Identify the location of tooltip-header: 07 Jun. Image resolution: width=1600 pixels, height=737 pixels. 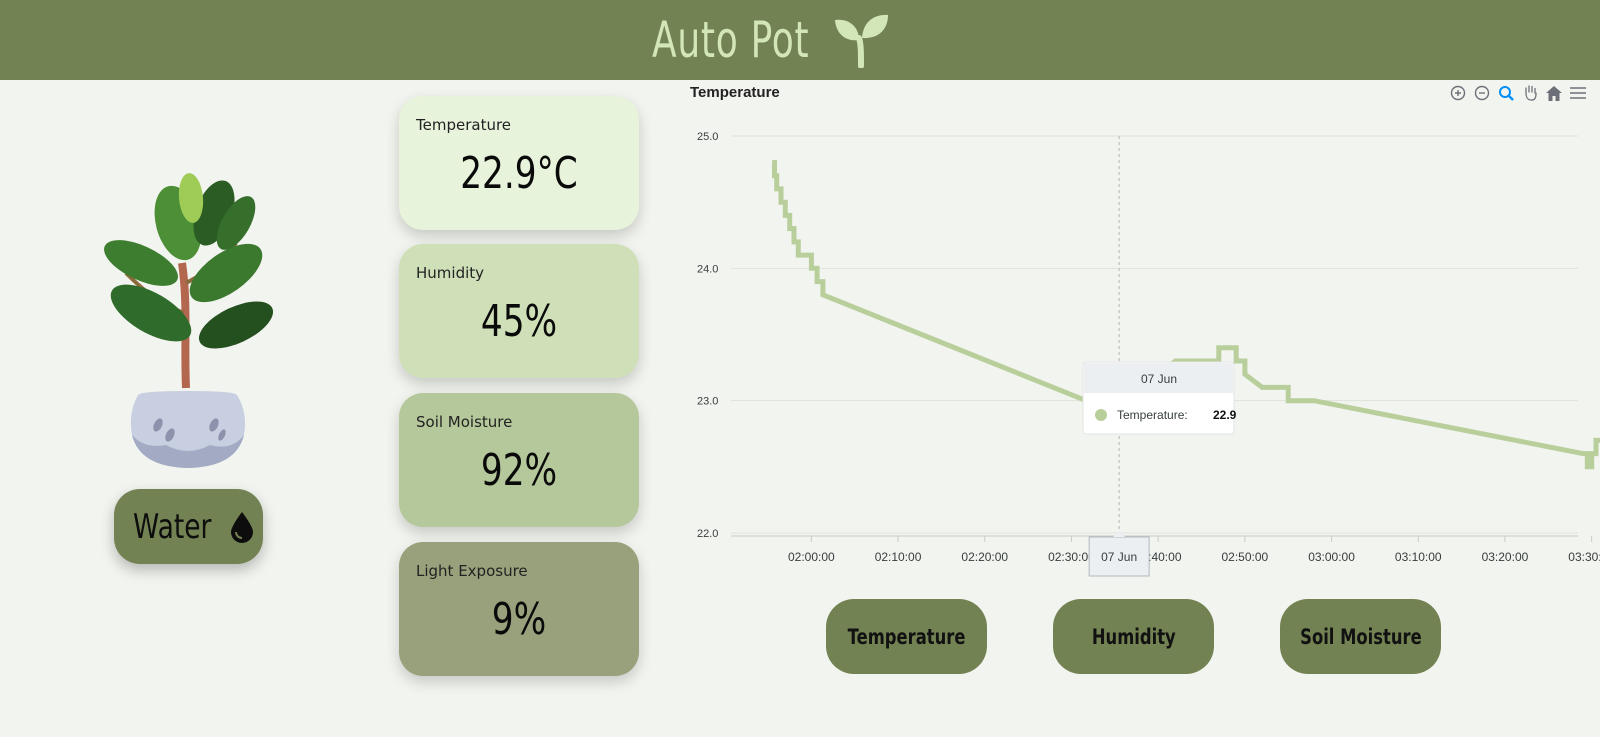
(1159, 379).